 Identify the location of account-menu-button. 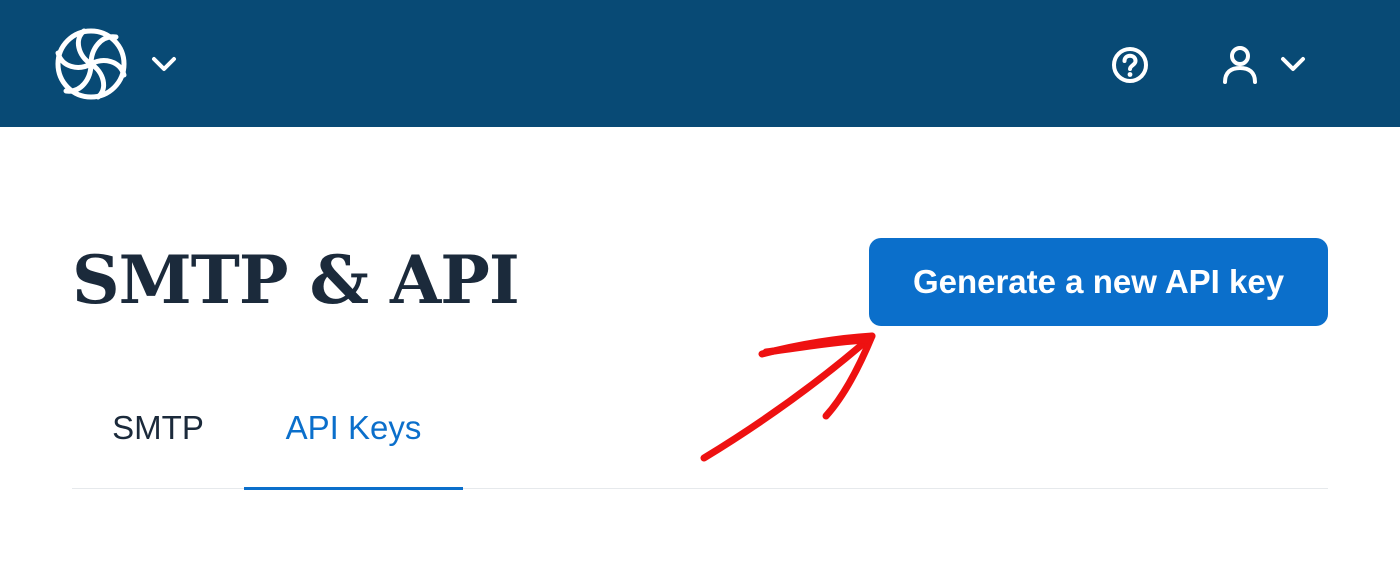
(1264, 65).